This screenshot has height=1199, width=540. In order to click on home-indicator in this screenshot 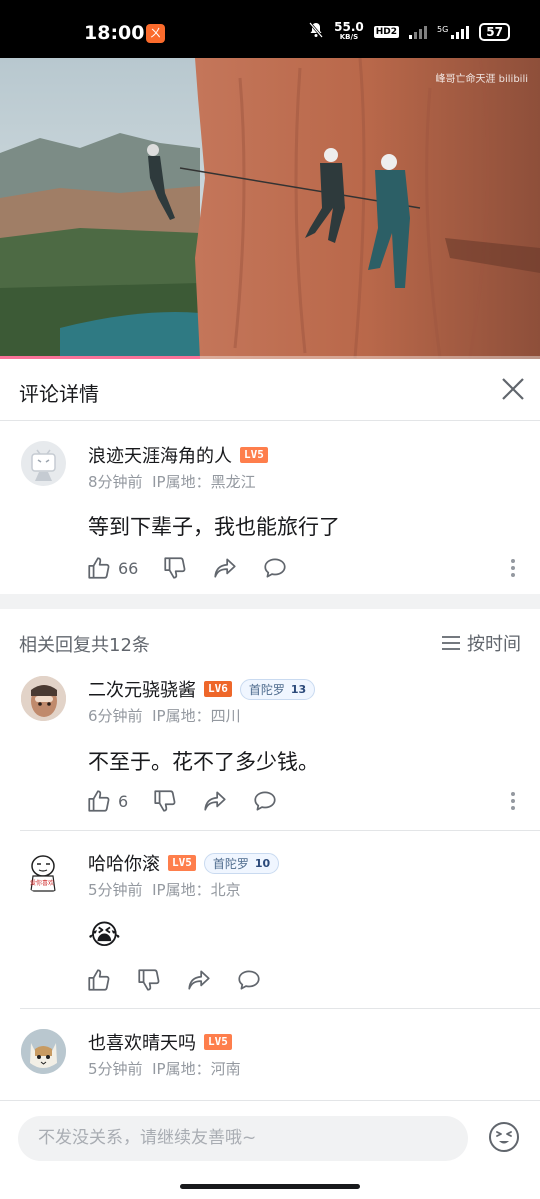, I will do `click(270, 1186)`.